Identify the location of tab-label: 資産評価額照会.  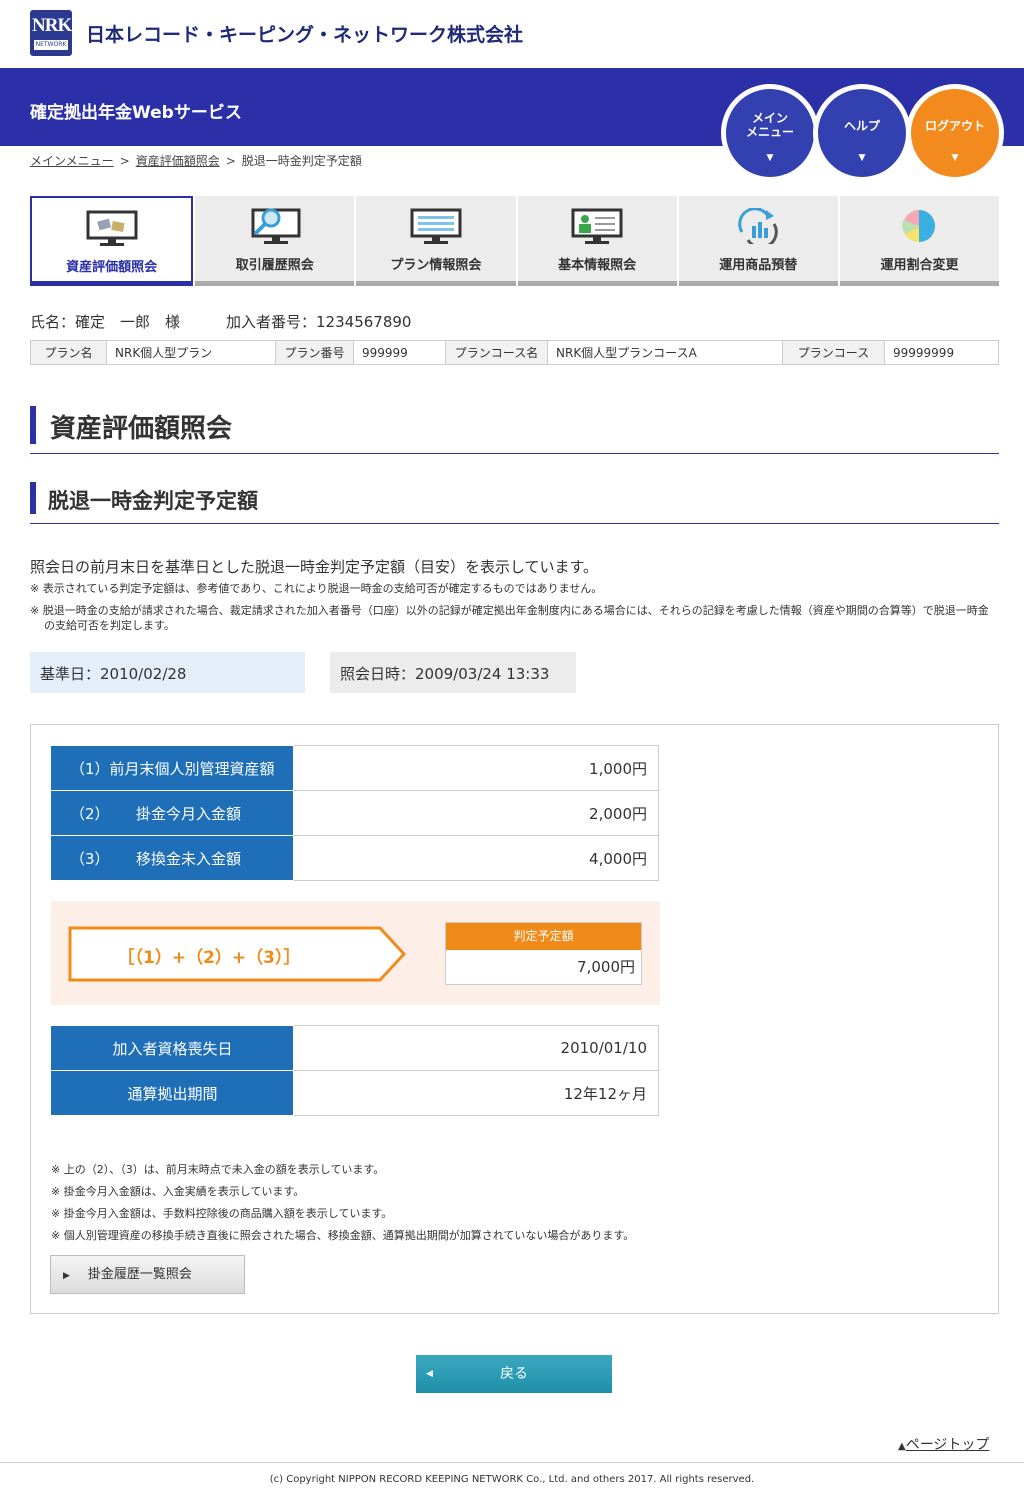
(112, 267).